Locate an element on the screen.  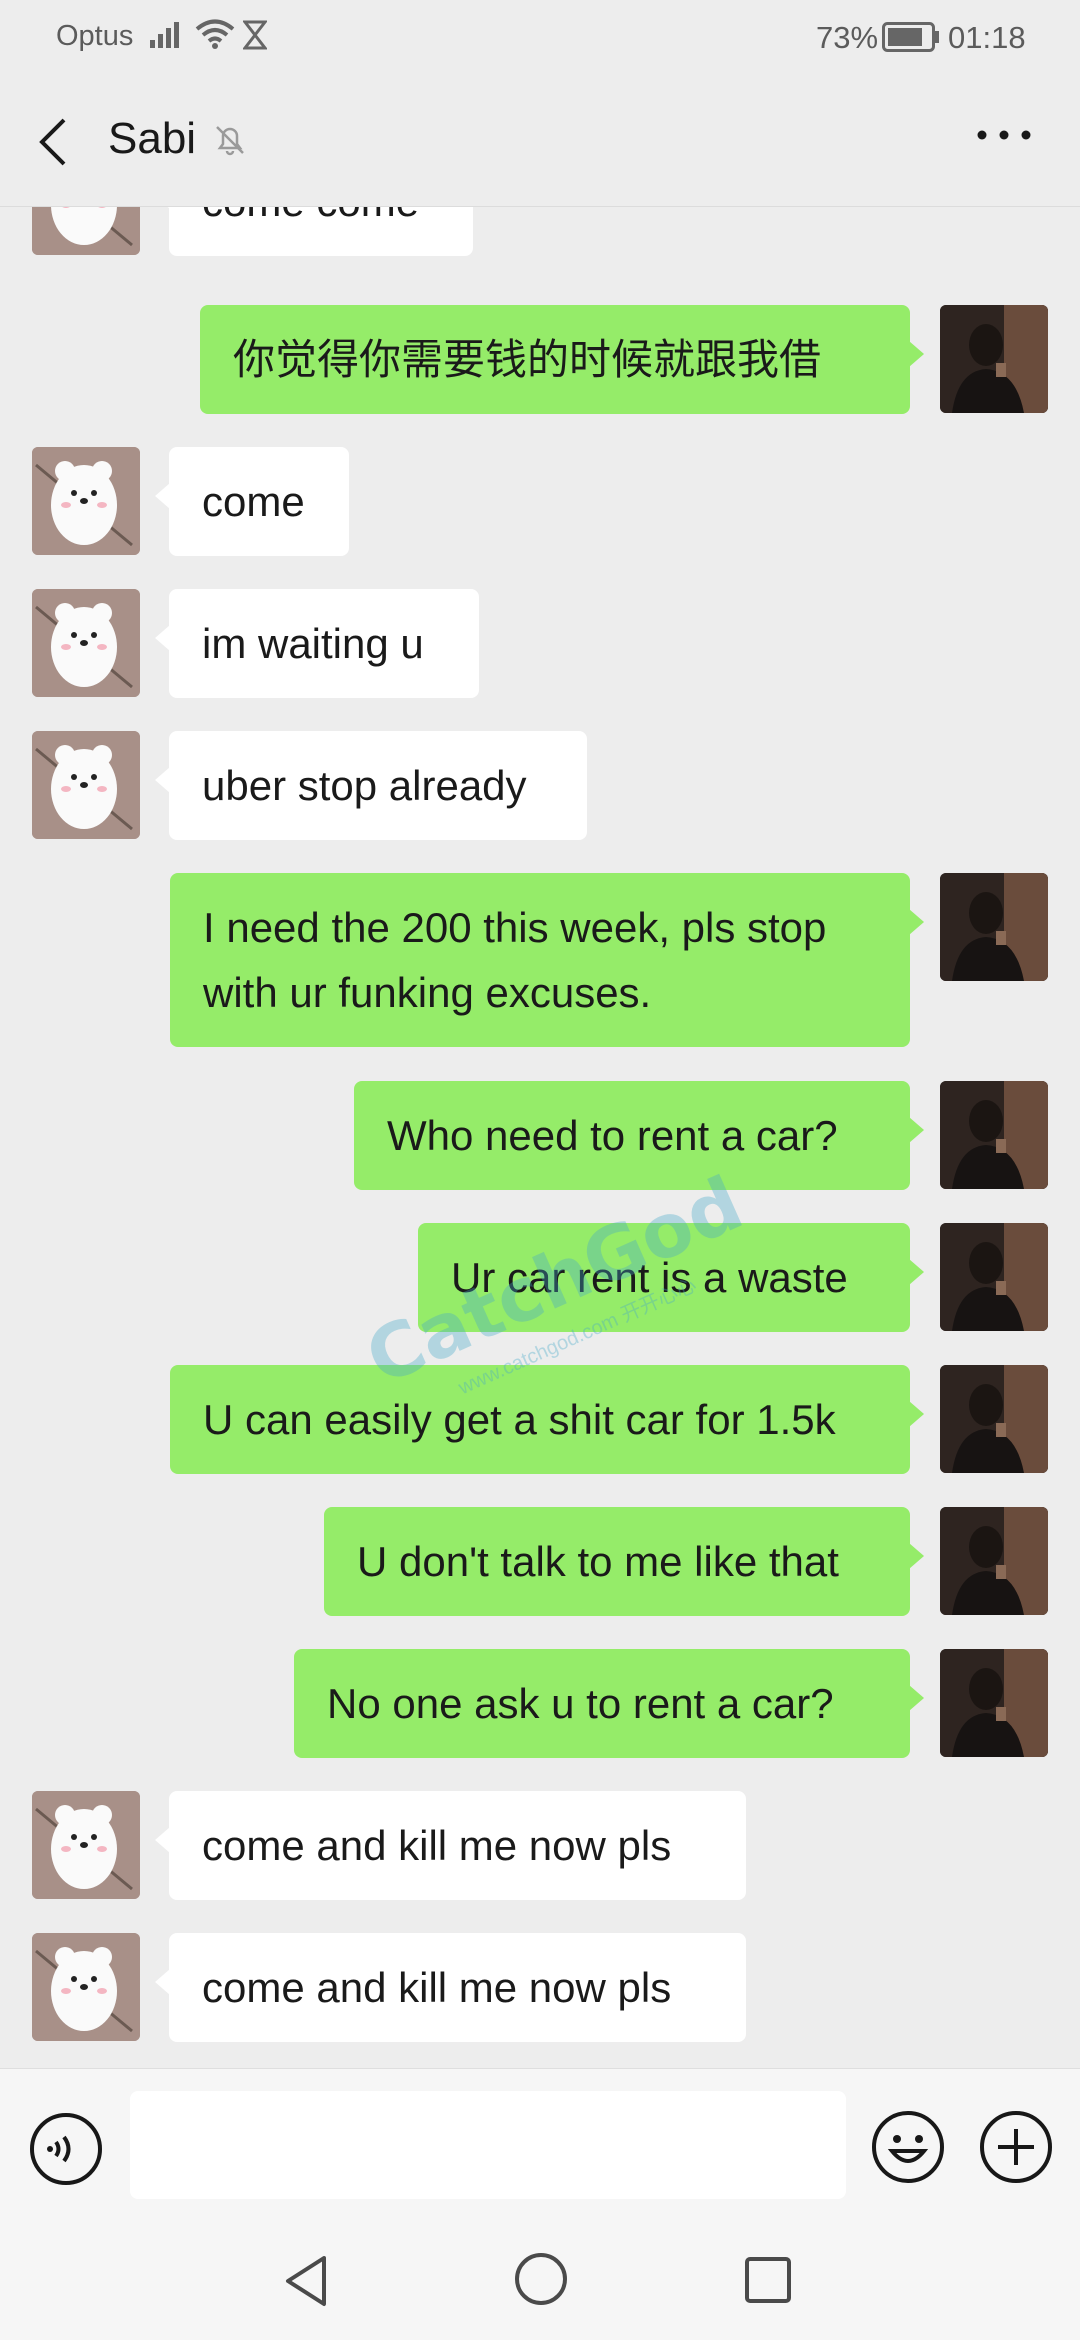
carrier-name: Optus is located at coordinates (95, 36).